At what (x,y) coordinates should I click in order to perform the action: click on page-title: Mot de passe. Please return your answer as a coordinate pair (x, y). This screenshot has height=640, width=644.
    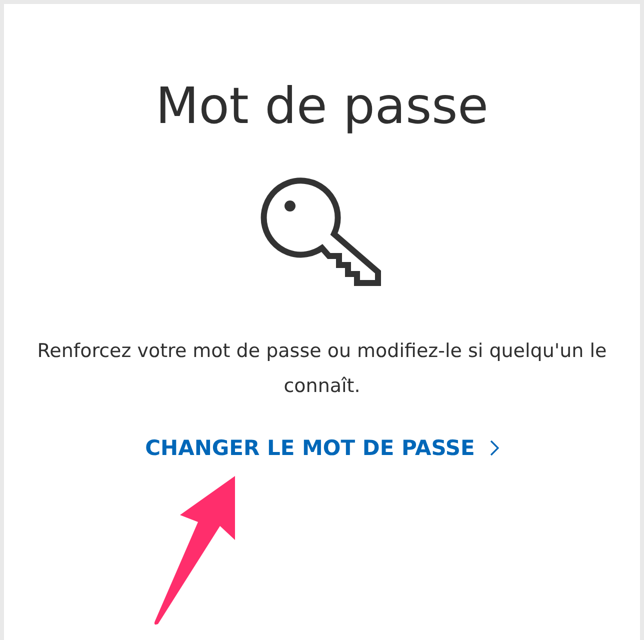
    Looking at the image, I should click on (322, 106).